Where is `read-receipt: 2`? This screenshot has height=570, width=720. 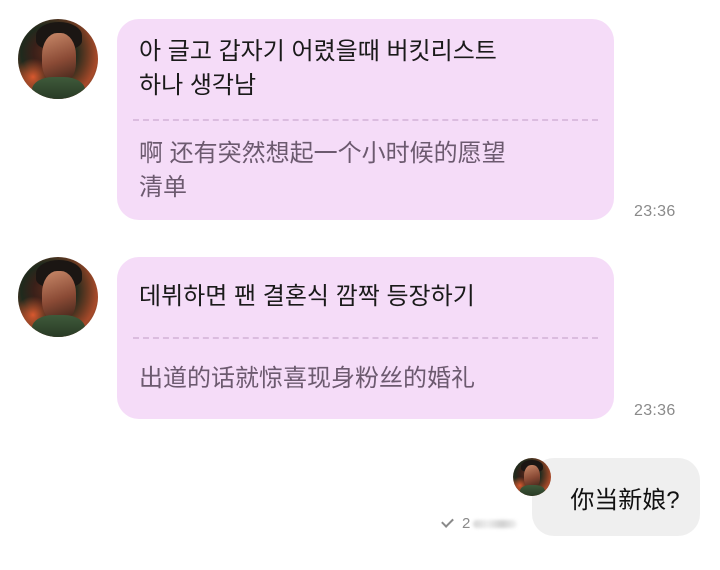 read-receipt: 2 is located at coordinates (479, 523).